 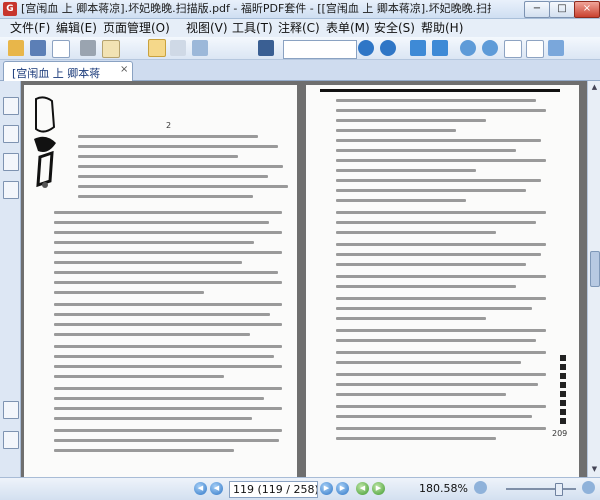 What do you see at coordinates (10, 9) in the screenshot?
I see `app-logo-icon: G` at bounding box center [10, 9].